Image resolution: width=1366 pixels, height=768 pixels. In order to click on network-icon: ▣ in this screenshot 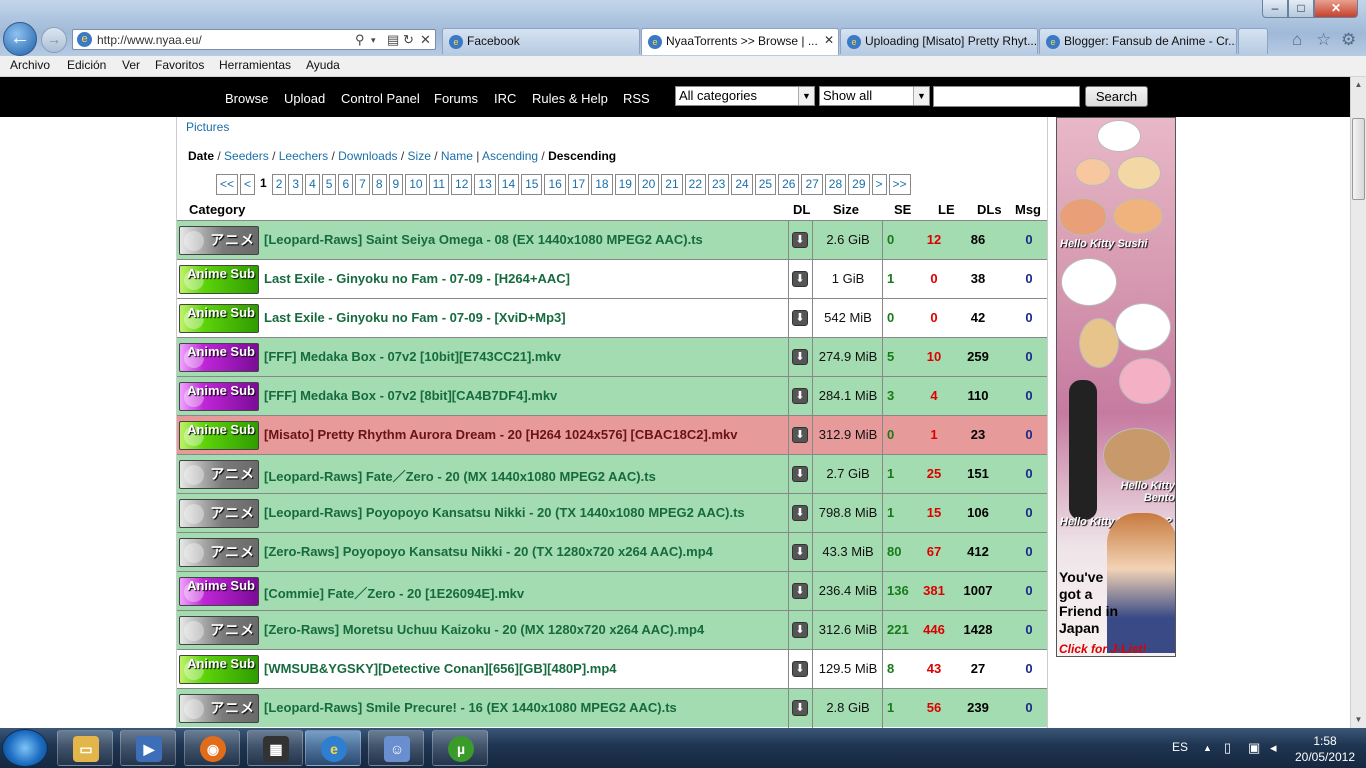, I will do `click(1254, 748)`.